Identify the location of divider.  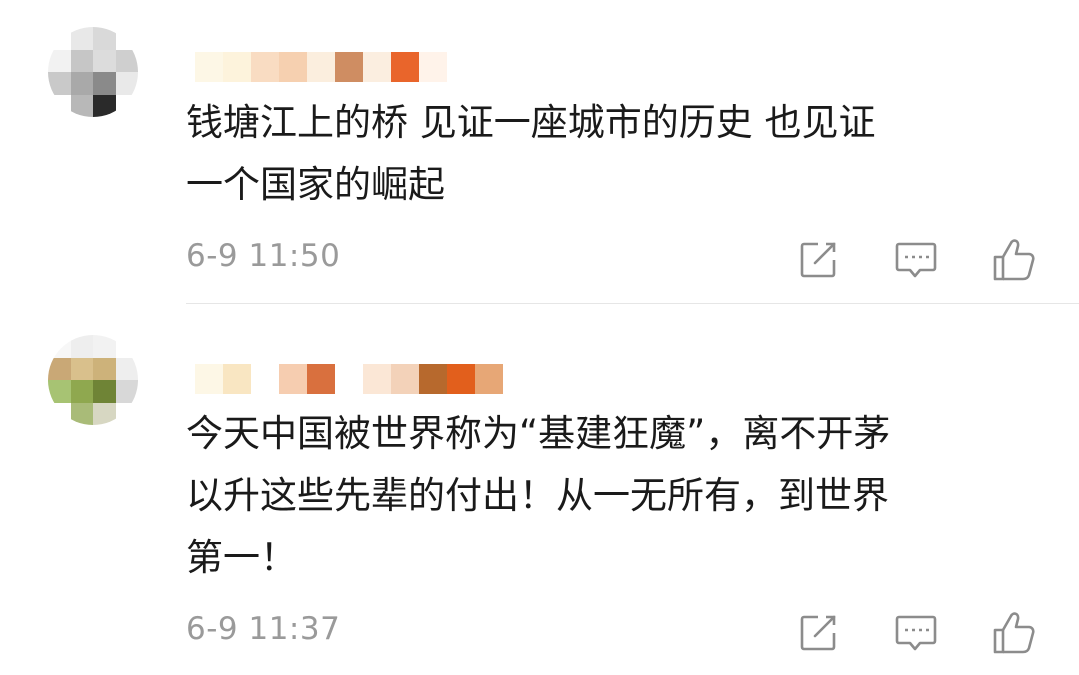
(632, 303).